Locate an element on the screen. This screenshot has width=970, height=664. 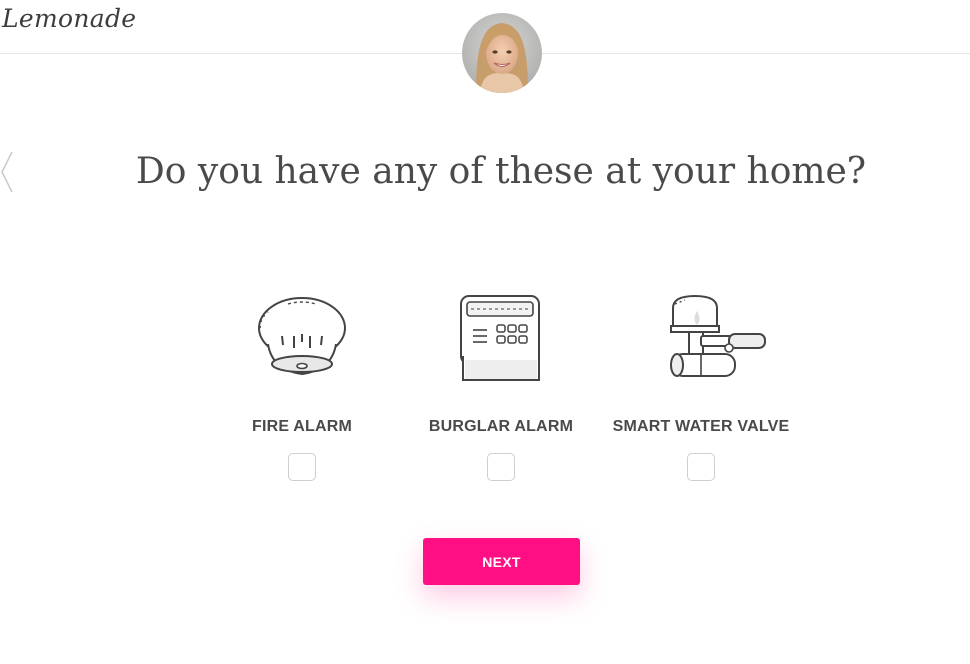
burglar-alarm-icon is located at coordinates (500, 338).